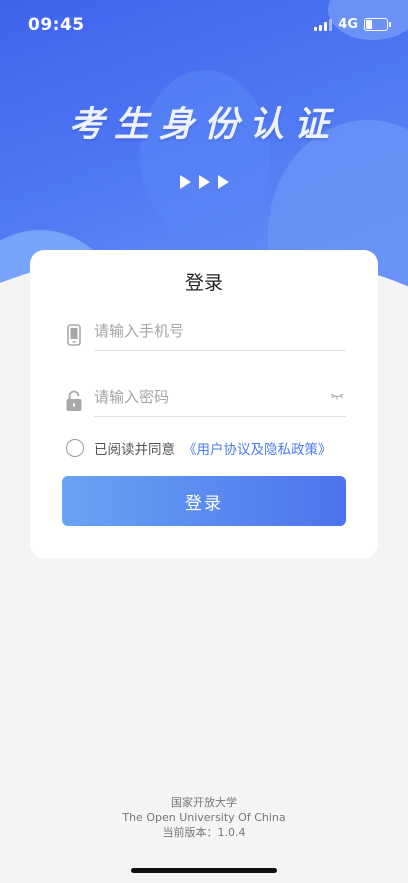 Image resolution: width=408 pixels, height=883 pixels. What do you see at coordinates (337, 396) in the screenshot?
I see `eye-closed-icon` at bounding box center [337, 396].